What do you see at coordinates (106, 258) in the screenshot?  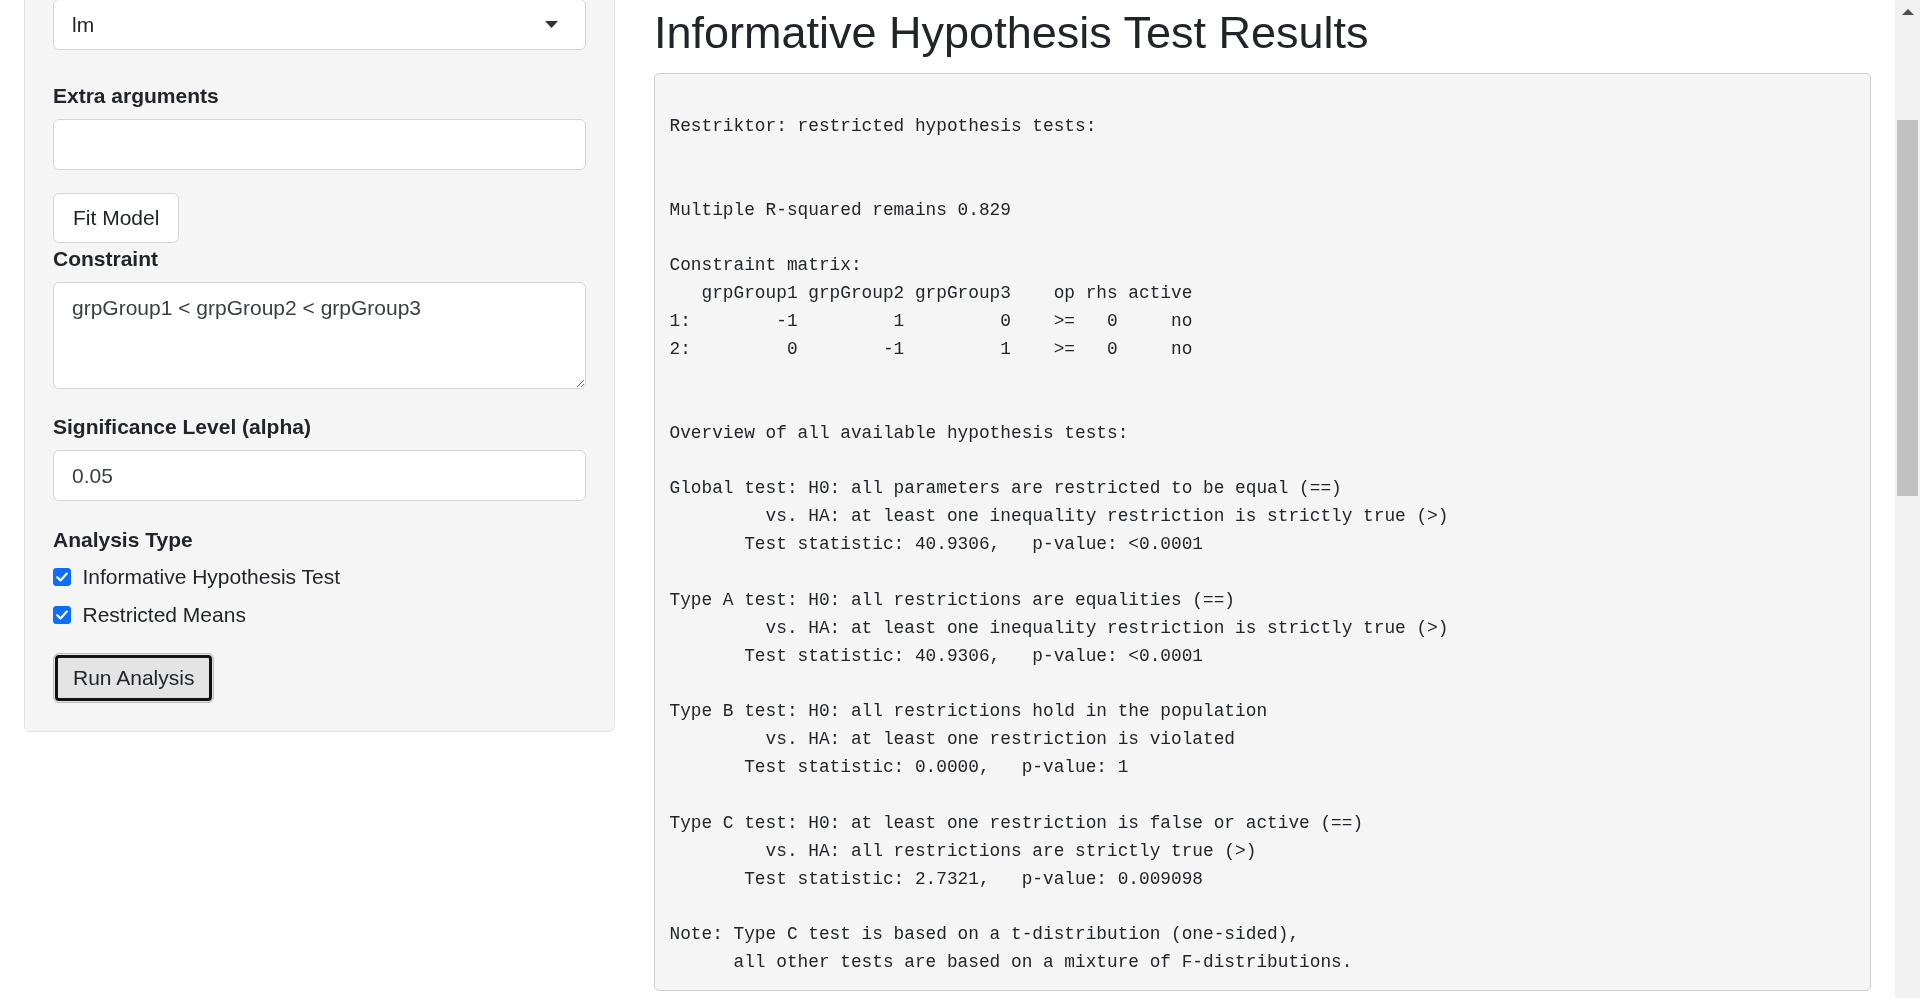 I see `field-label: Constraint` at bounding box center [106, 258].